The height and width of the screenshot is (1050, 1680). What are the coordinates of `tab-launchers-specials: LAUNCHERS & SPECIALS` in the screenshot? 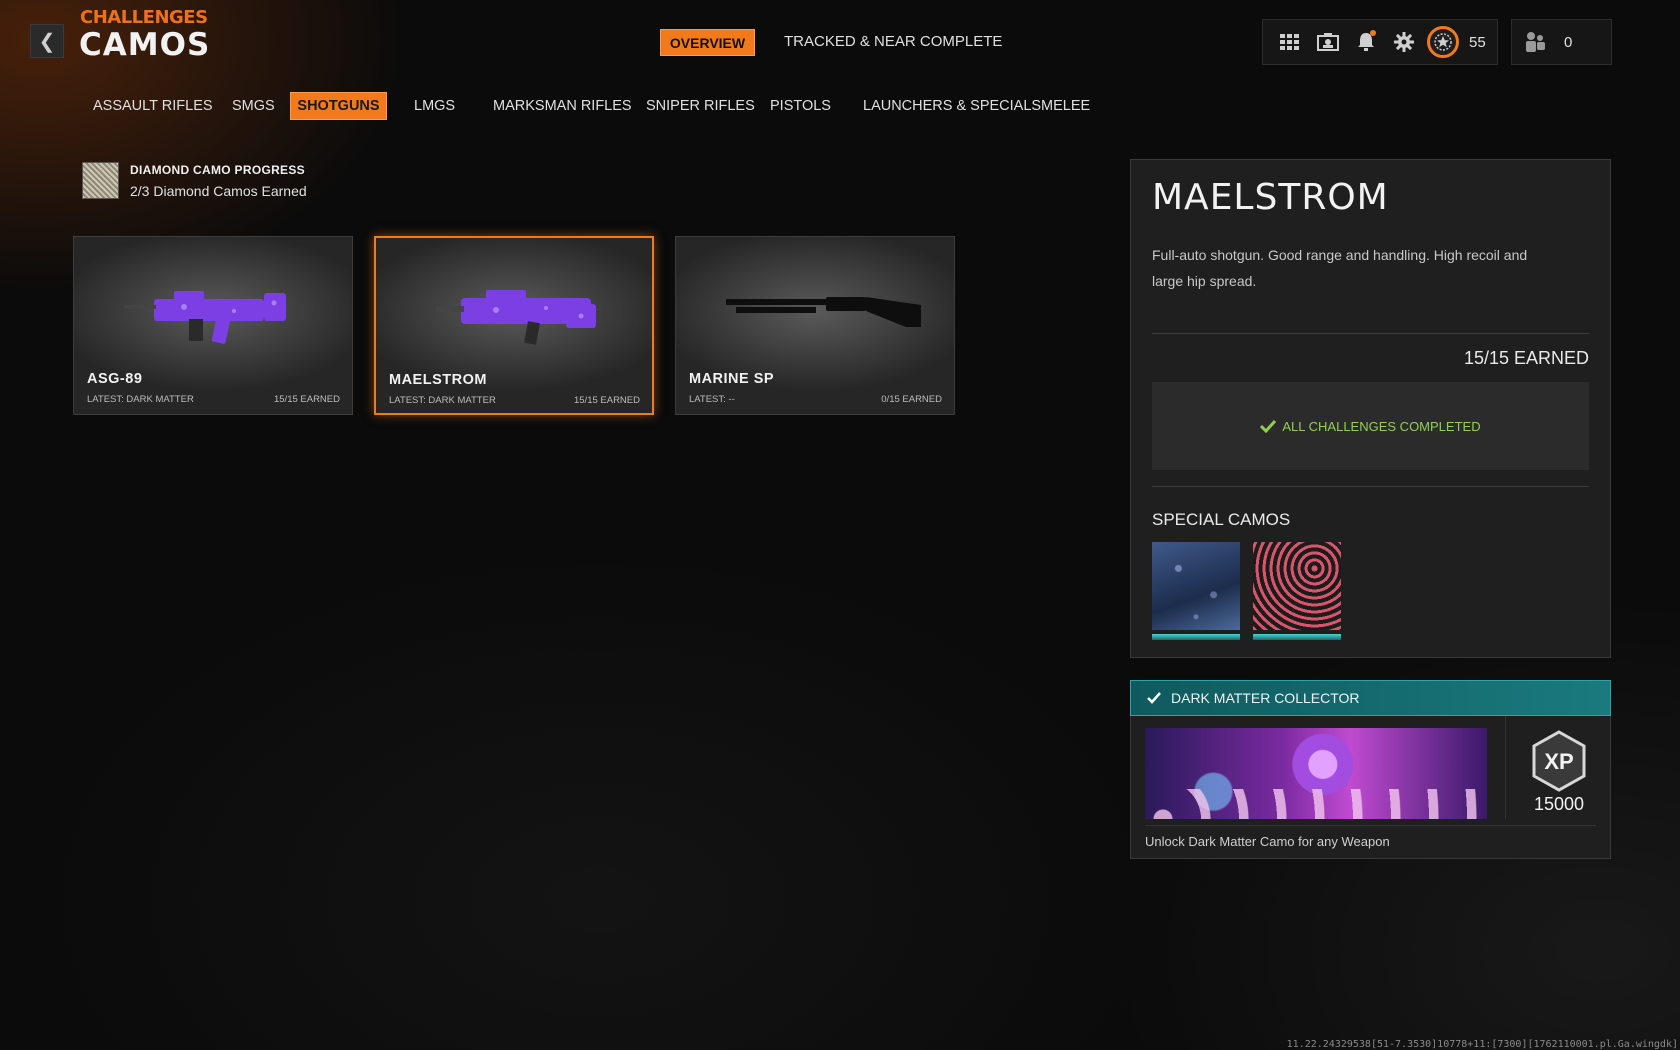 It's located at (952, 106).